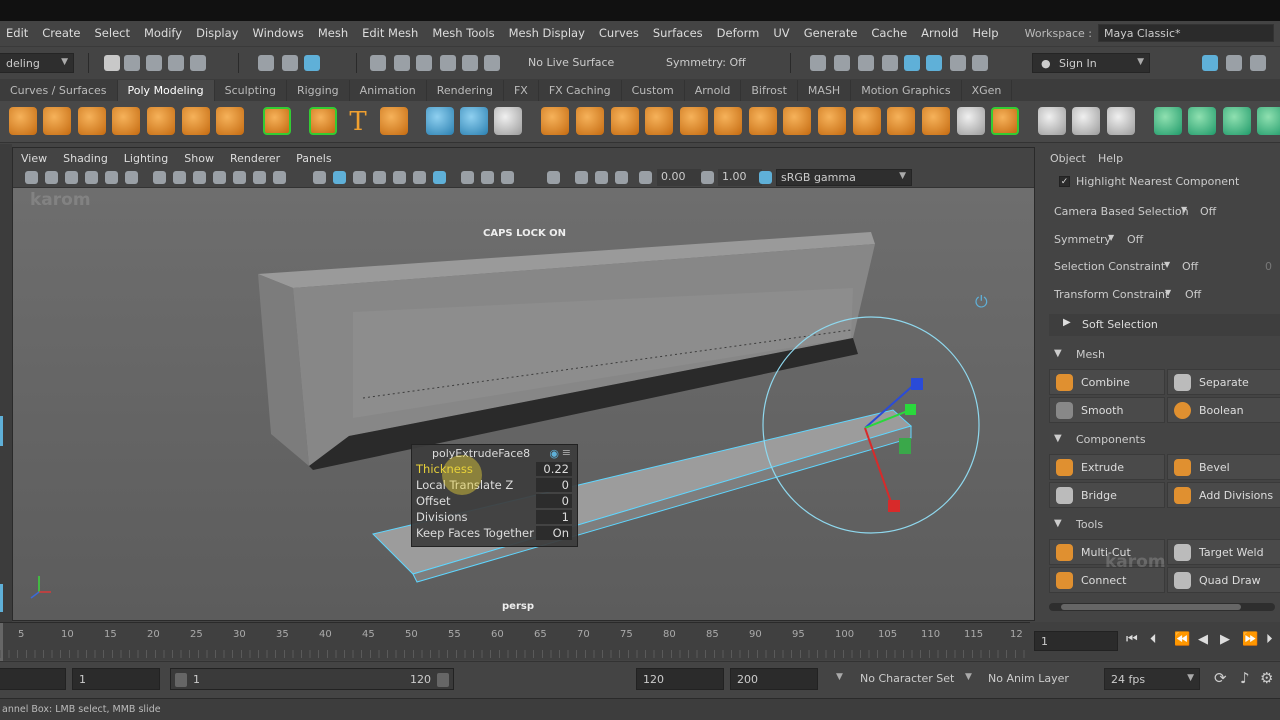 This screenshot has width=1280, height=720. Describe the element at coordinates (1005, 121) in the screenshot. I see `multi-cut-icon` at that location.